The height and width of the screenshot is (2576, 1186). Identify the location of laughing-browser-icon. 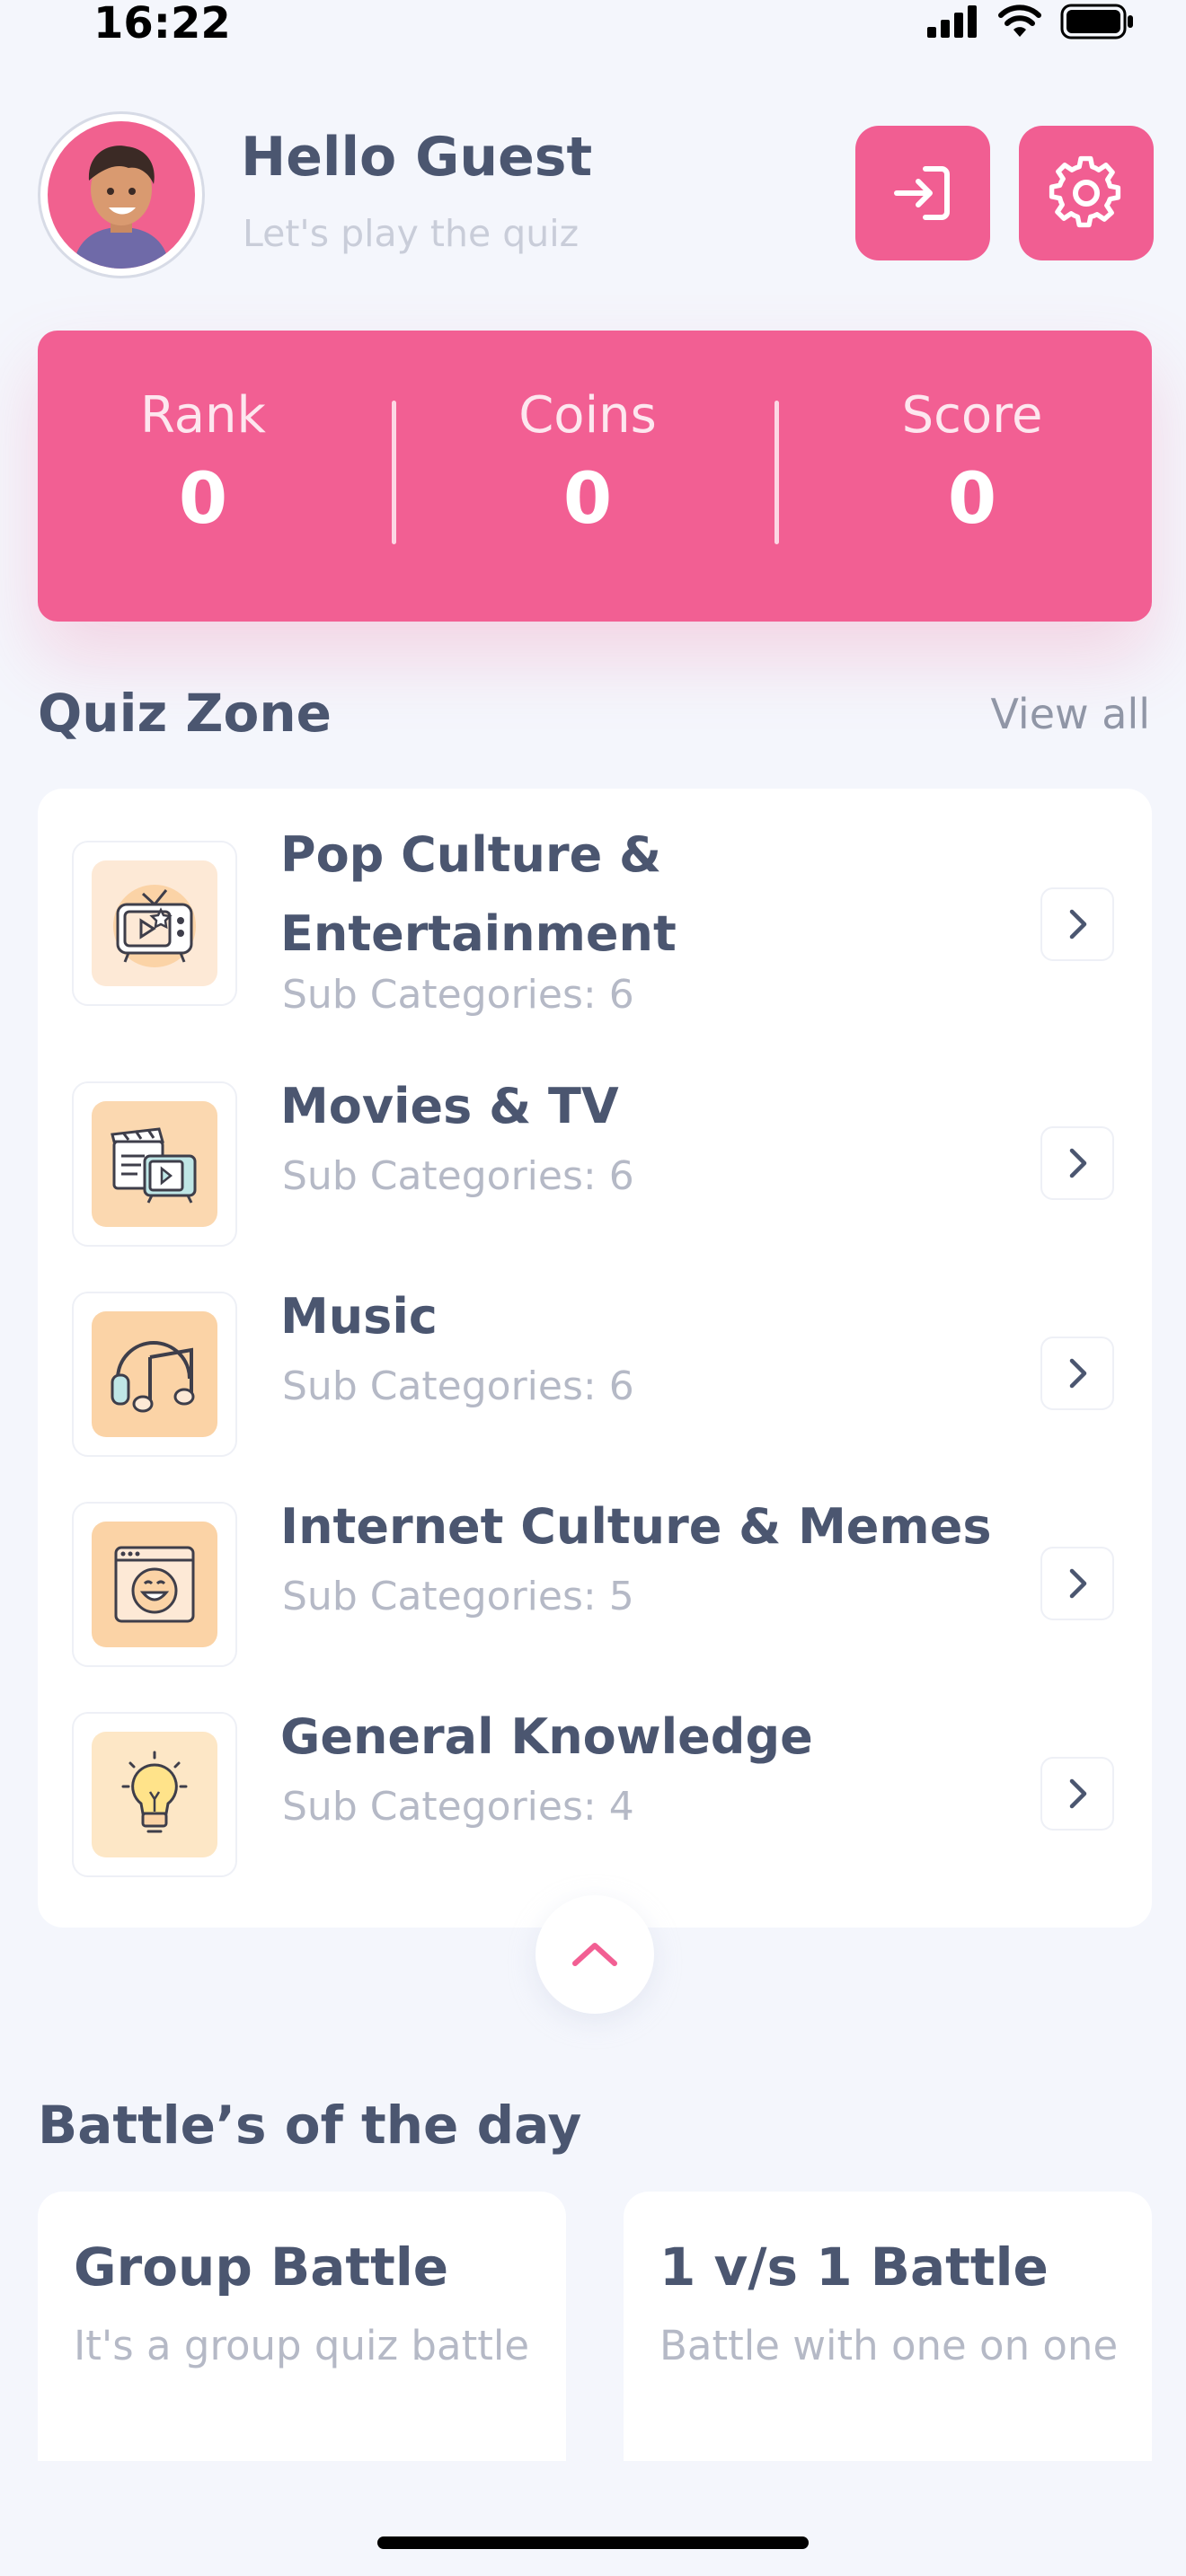
(154, 1584).